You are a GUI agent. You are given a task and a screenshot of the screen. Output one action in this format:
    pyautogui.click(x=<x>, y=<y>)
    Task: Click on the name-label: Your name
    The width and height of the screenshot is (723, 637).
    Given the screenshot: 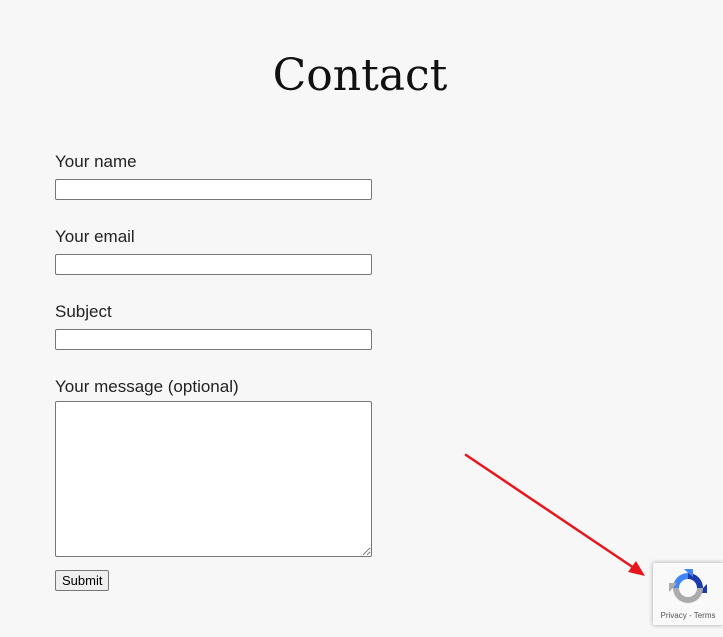 What is the action you would take?
    pyautogui.click(x=96, y=161)
    